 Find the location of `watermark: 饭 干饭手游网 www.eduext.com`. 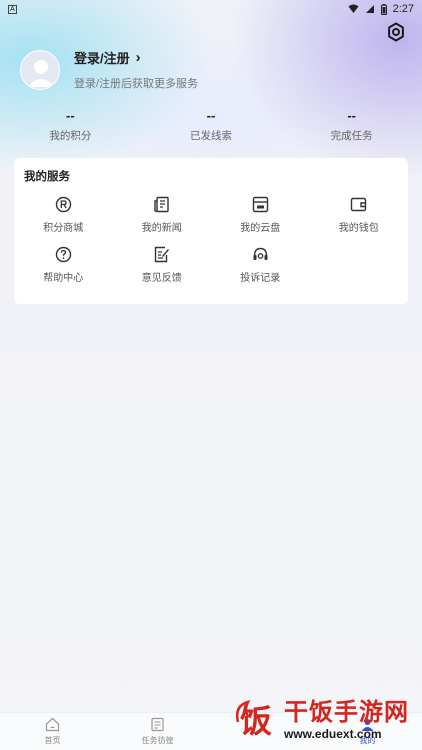

watermark: 饭 干饭手游网 www.eduext.com is located at coordinates (327, 720).